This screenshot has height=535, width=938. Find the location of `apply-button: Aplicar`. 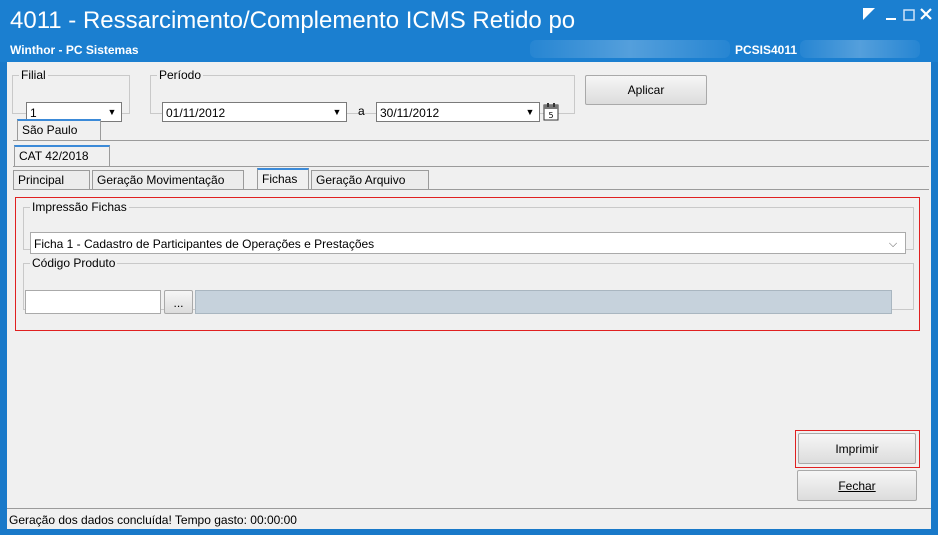

apply-button: Aplicar is located at coordinates (646, 90).